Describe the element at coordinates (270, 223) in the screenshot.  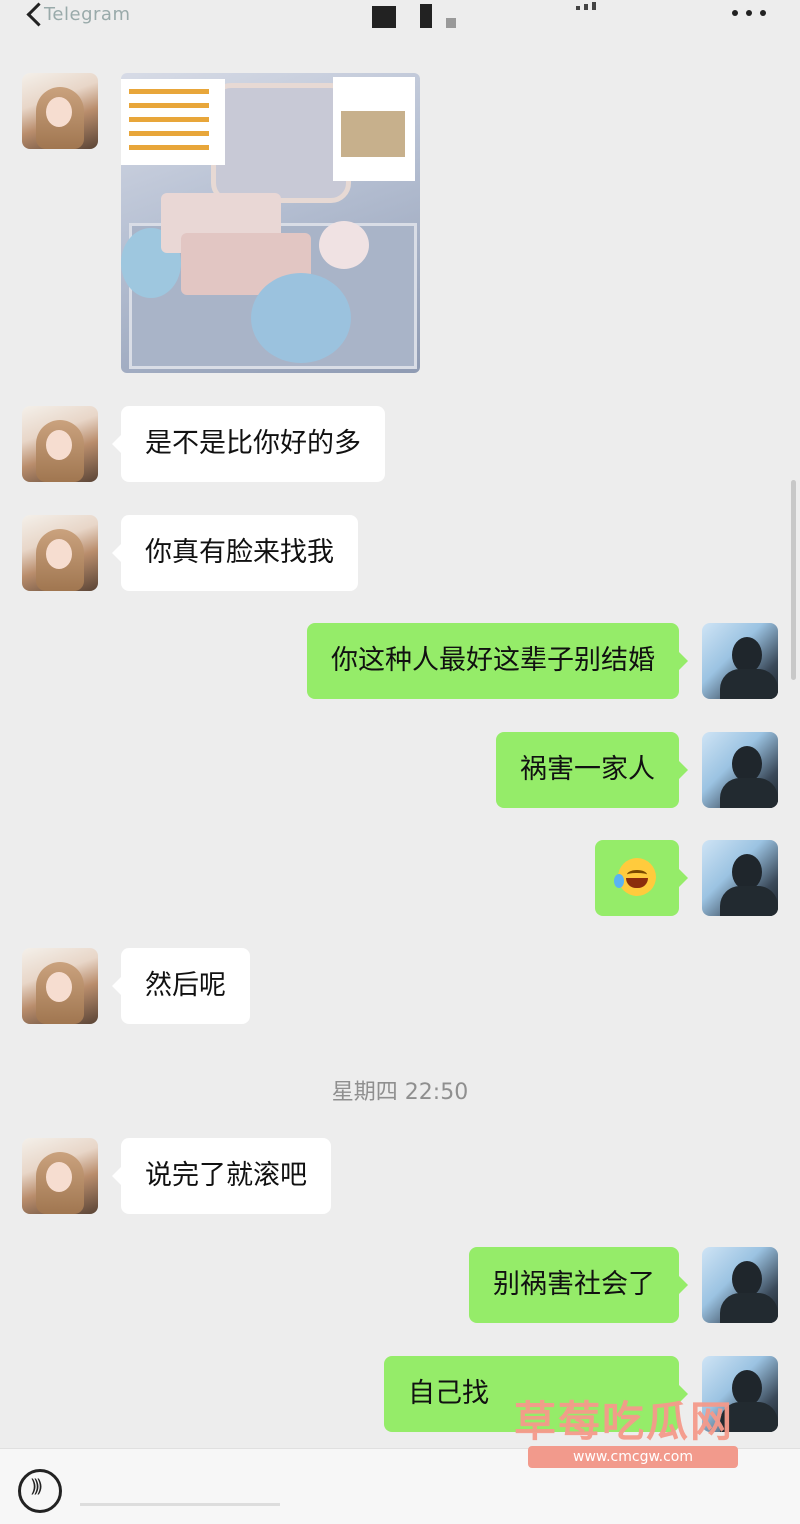
I see `image-message` at that location.